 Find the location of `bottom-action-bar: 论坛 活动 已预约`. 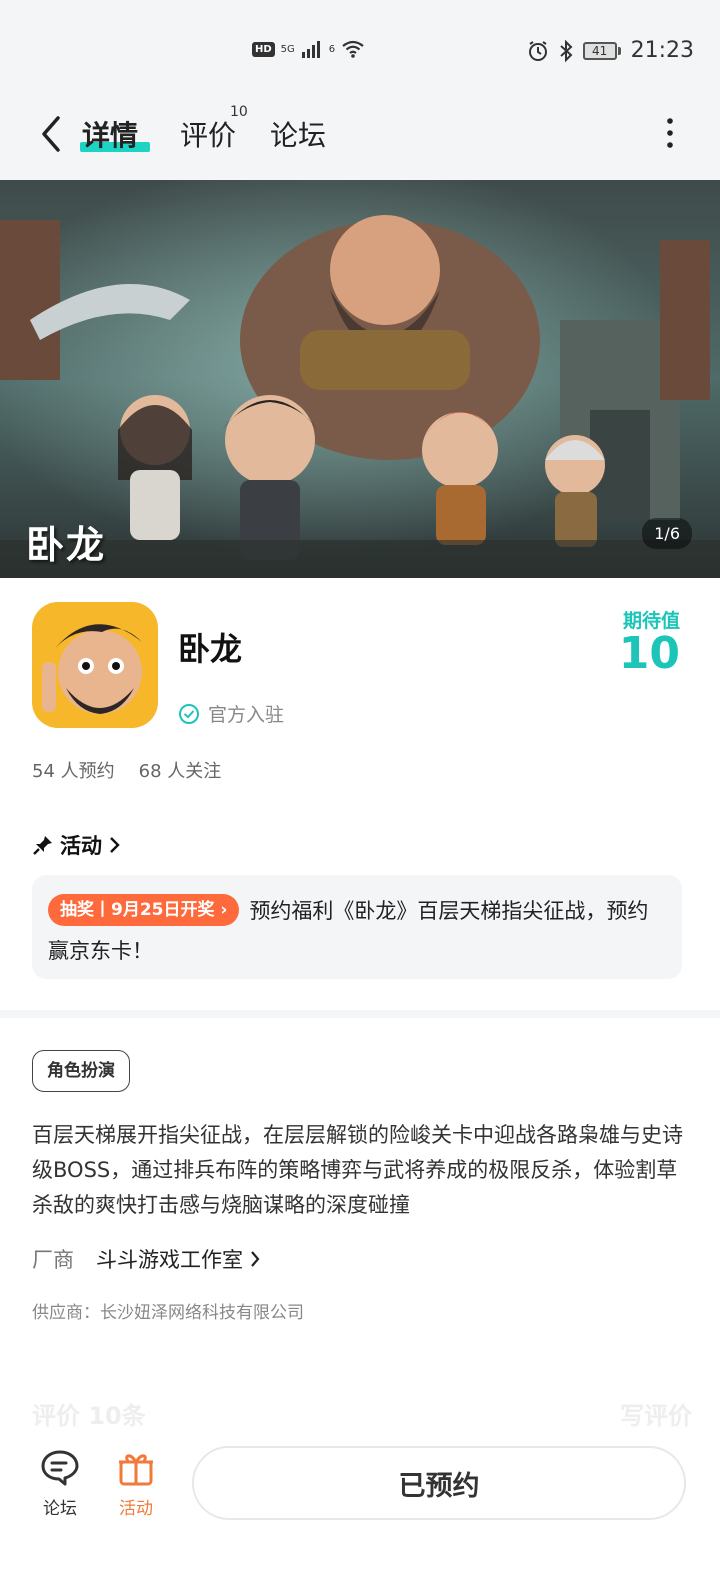

bottom-action-bar: 论坛 活动 已预约 is located at coordinates (360, 1507).